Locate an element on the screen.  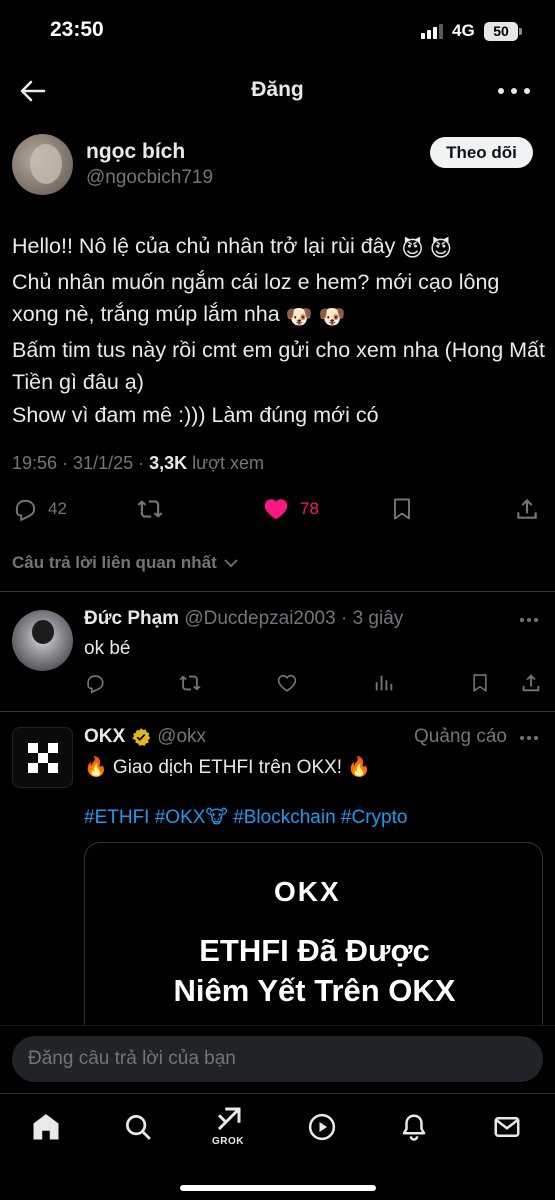
home-icon is located at coordinates (46, 1127).